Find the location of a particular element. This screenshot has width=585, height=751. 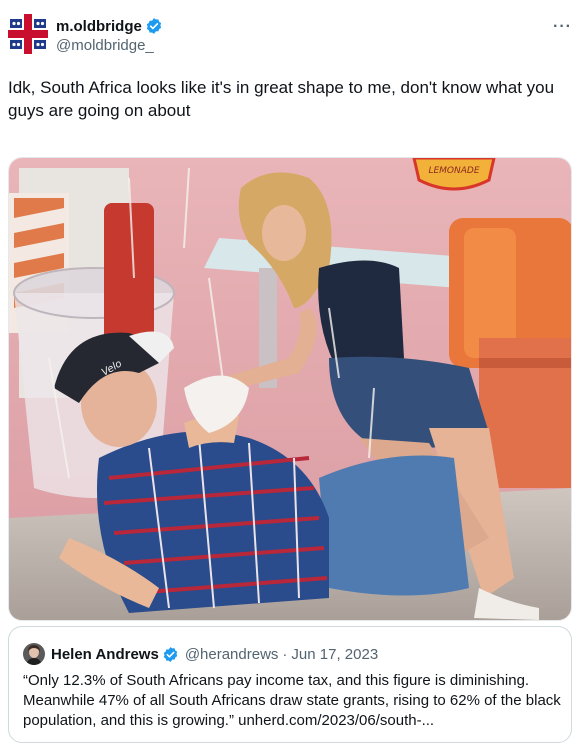

quoted-tweet-header: Helen Andrews @herandrews · Jun 17, 2023 is located at coordinates (200, 654).